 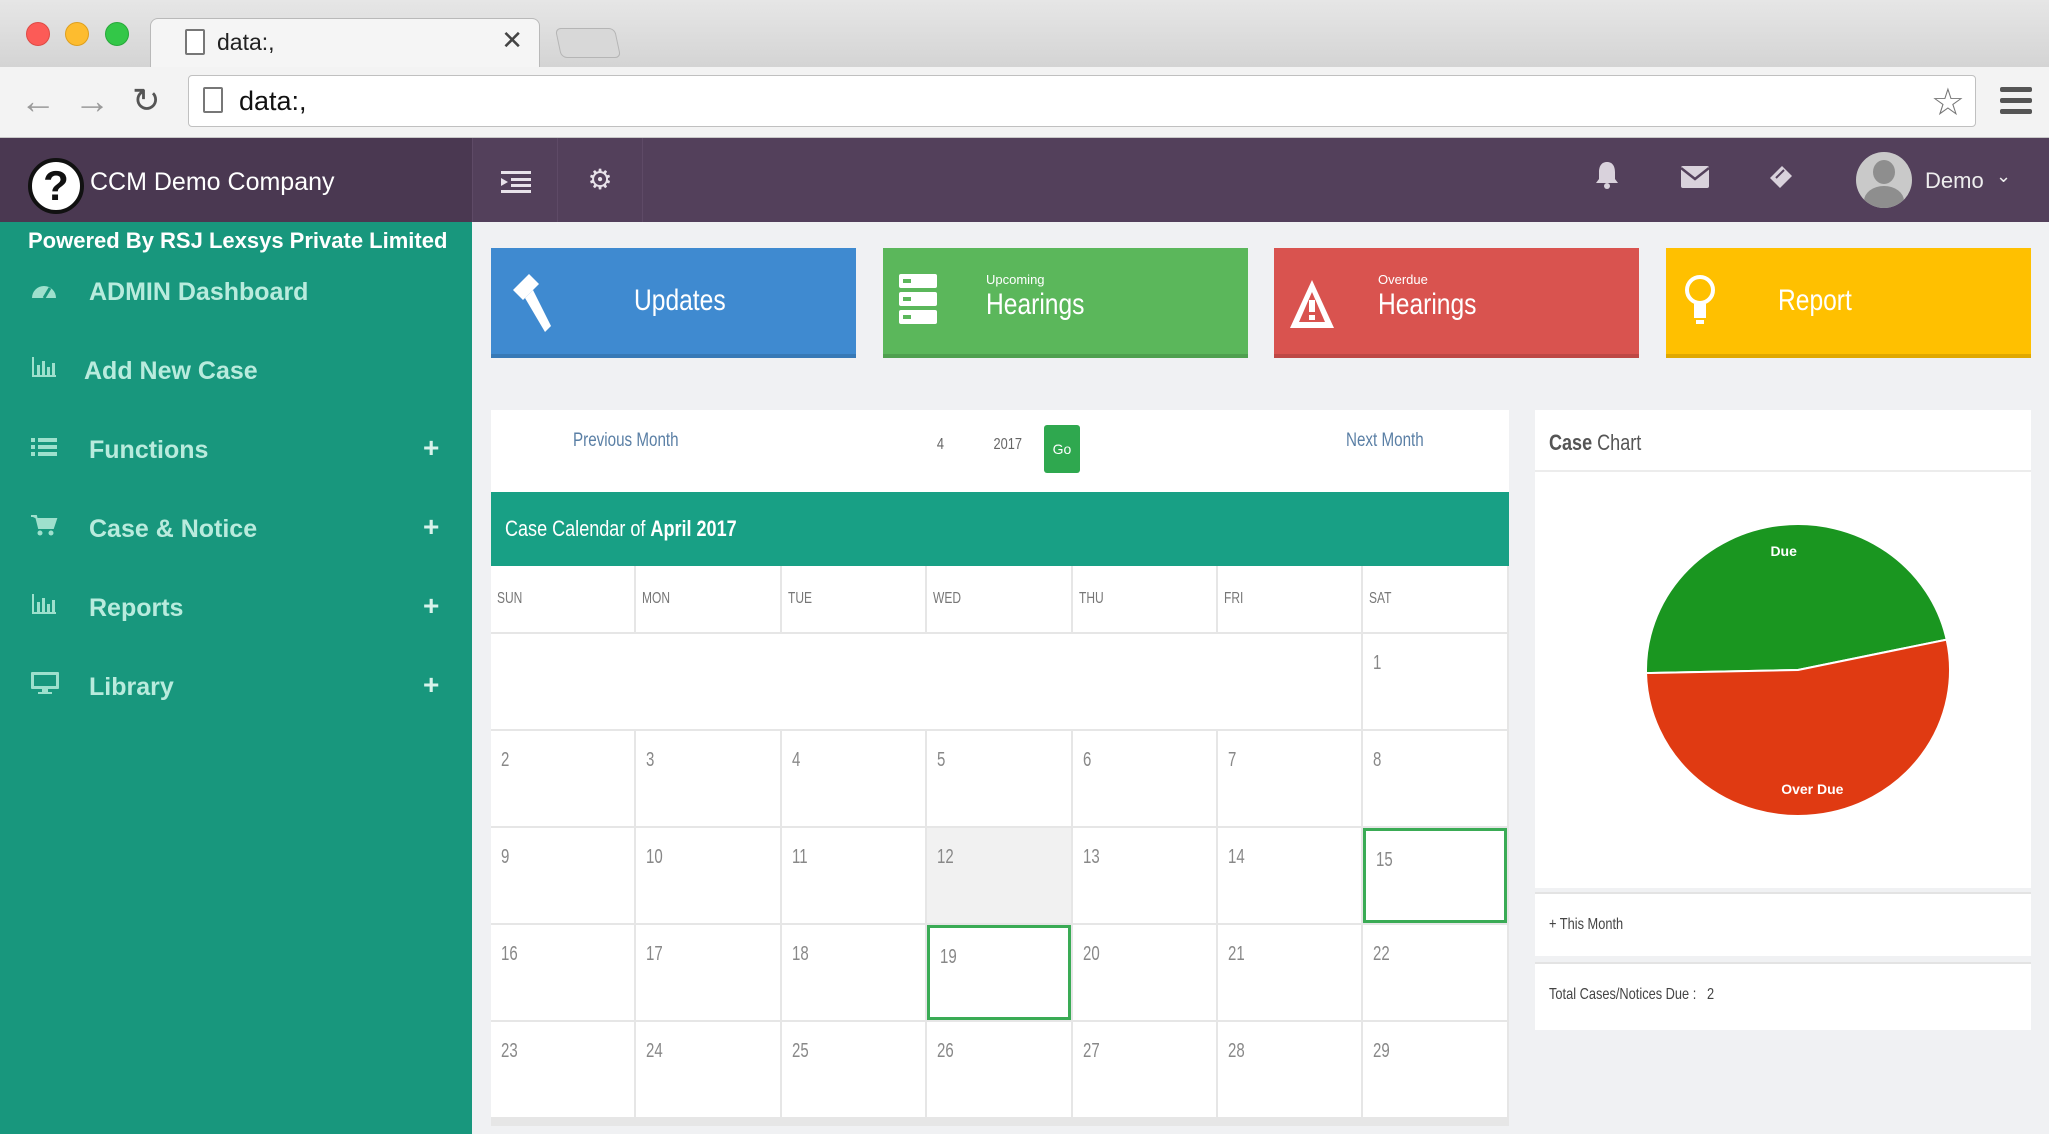 What do you see at coordinates (563, 972) in the screenshot?
I see `calendar-day-cell: 16` at bounding box center [563, 972].